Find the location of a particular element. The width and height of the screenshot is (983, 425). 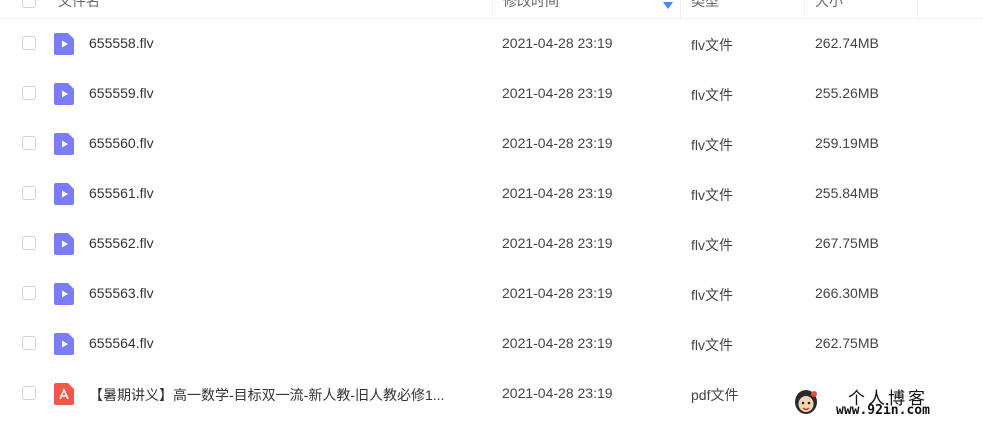

file-name: 655559.flv is located at coordinates (121, 93).